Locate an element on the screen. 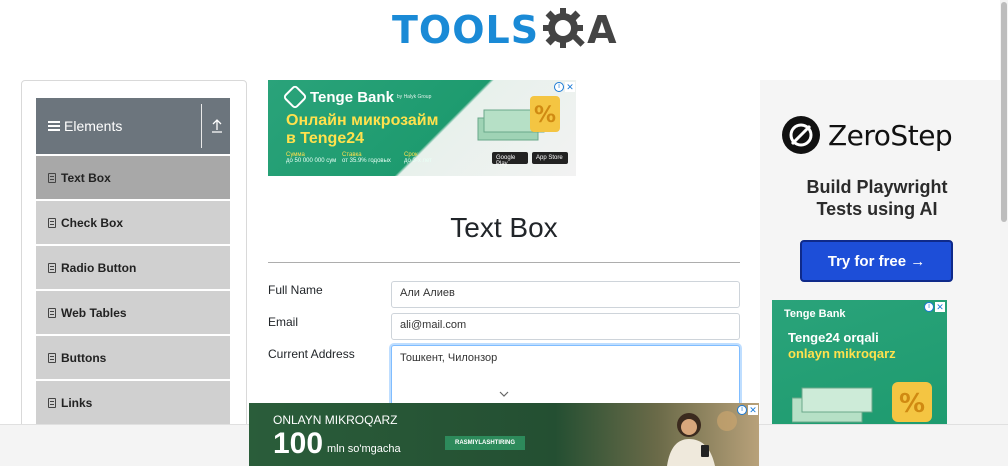 This screenshot has width=1008, height=466. ad-headline-1: Онлайн микрозайм is located at coordinates (362, 120).